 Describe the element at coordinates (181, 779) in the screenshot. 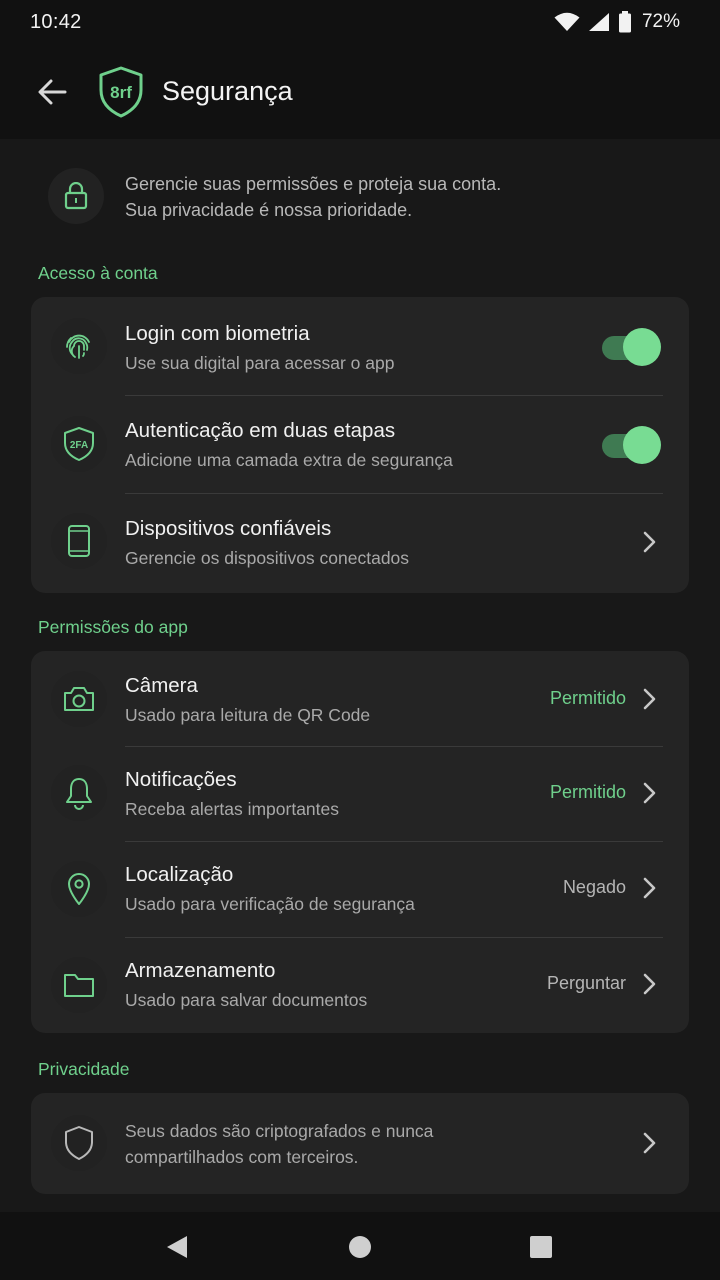

I see `notifications-title: Notificações` at that location.